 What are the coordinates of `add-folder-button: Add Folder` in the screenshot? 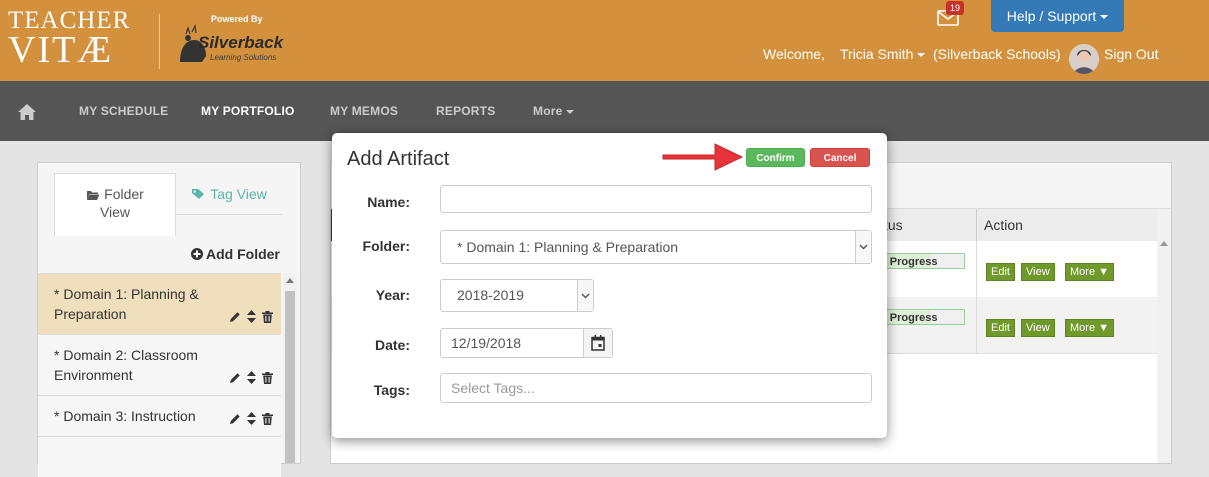 It's located at (235, 254).